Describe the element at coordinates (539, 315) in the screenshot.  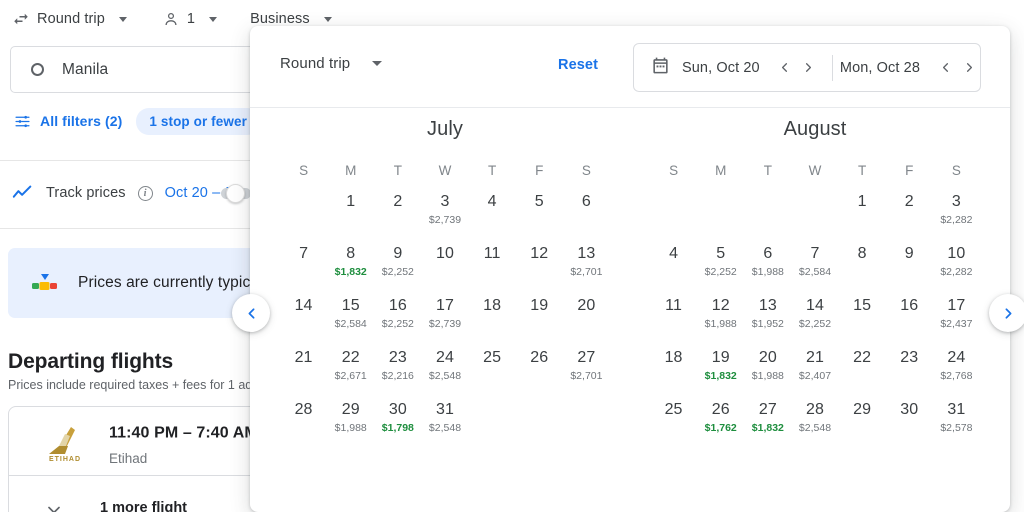
I see `calendar-day: 19` at that location.